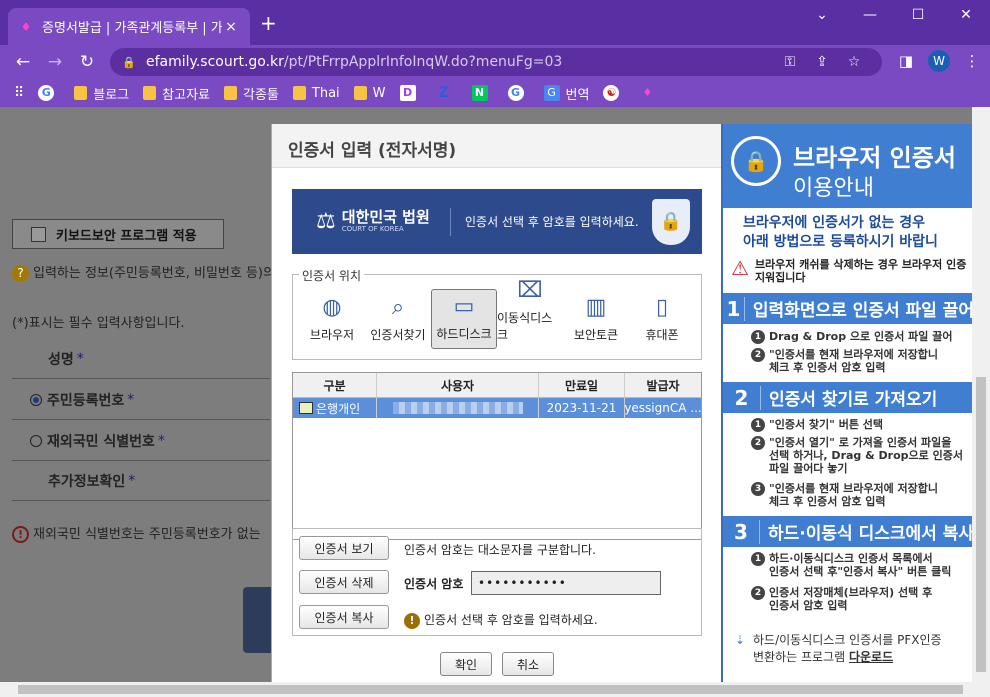 This screenshot has width=990, height=697. Describe the element at coordinates (129, 62) in the screenshot. I see `lock-icon: 🔒` at that location.